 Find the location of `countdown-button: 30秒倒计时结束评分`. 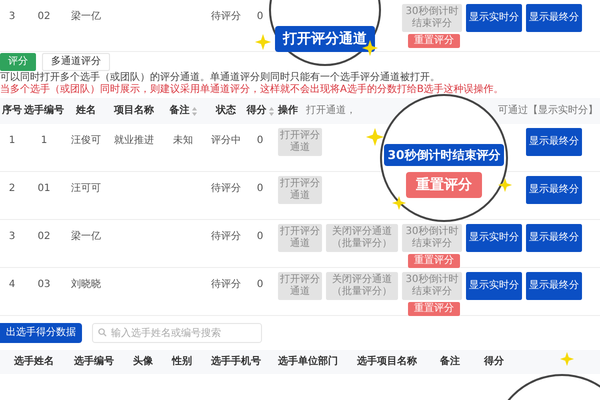

countdown-button: 30秒倒计时结束评分 is located at coordinates (444, 155).